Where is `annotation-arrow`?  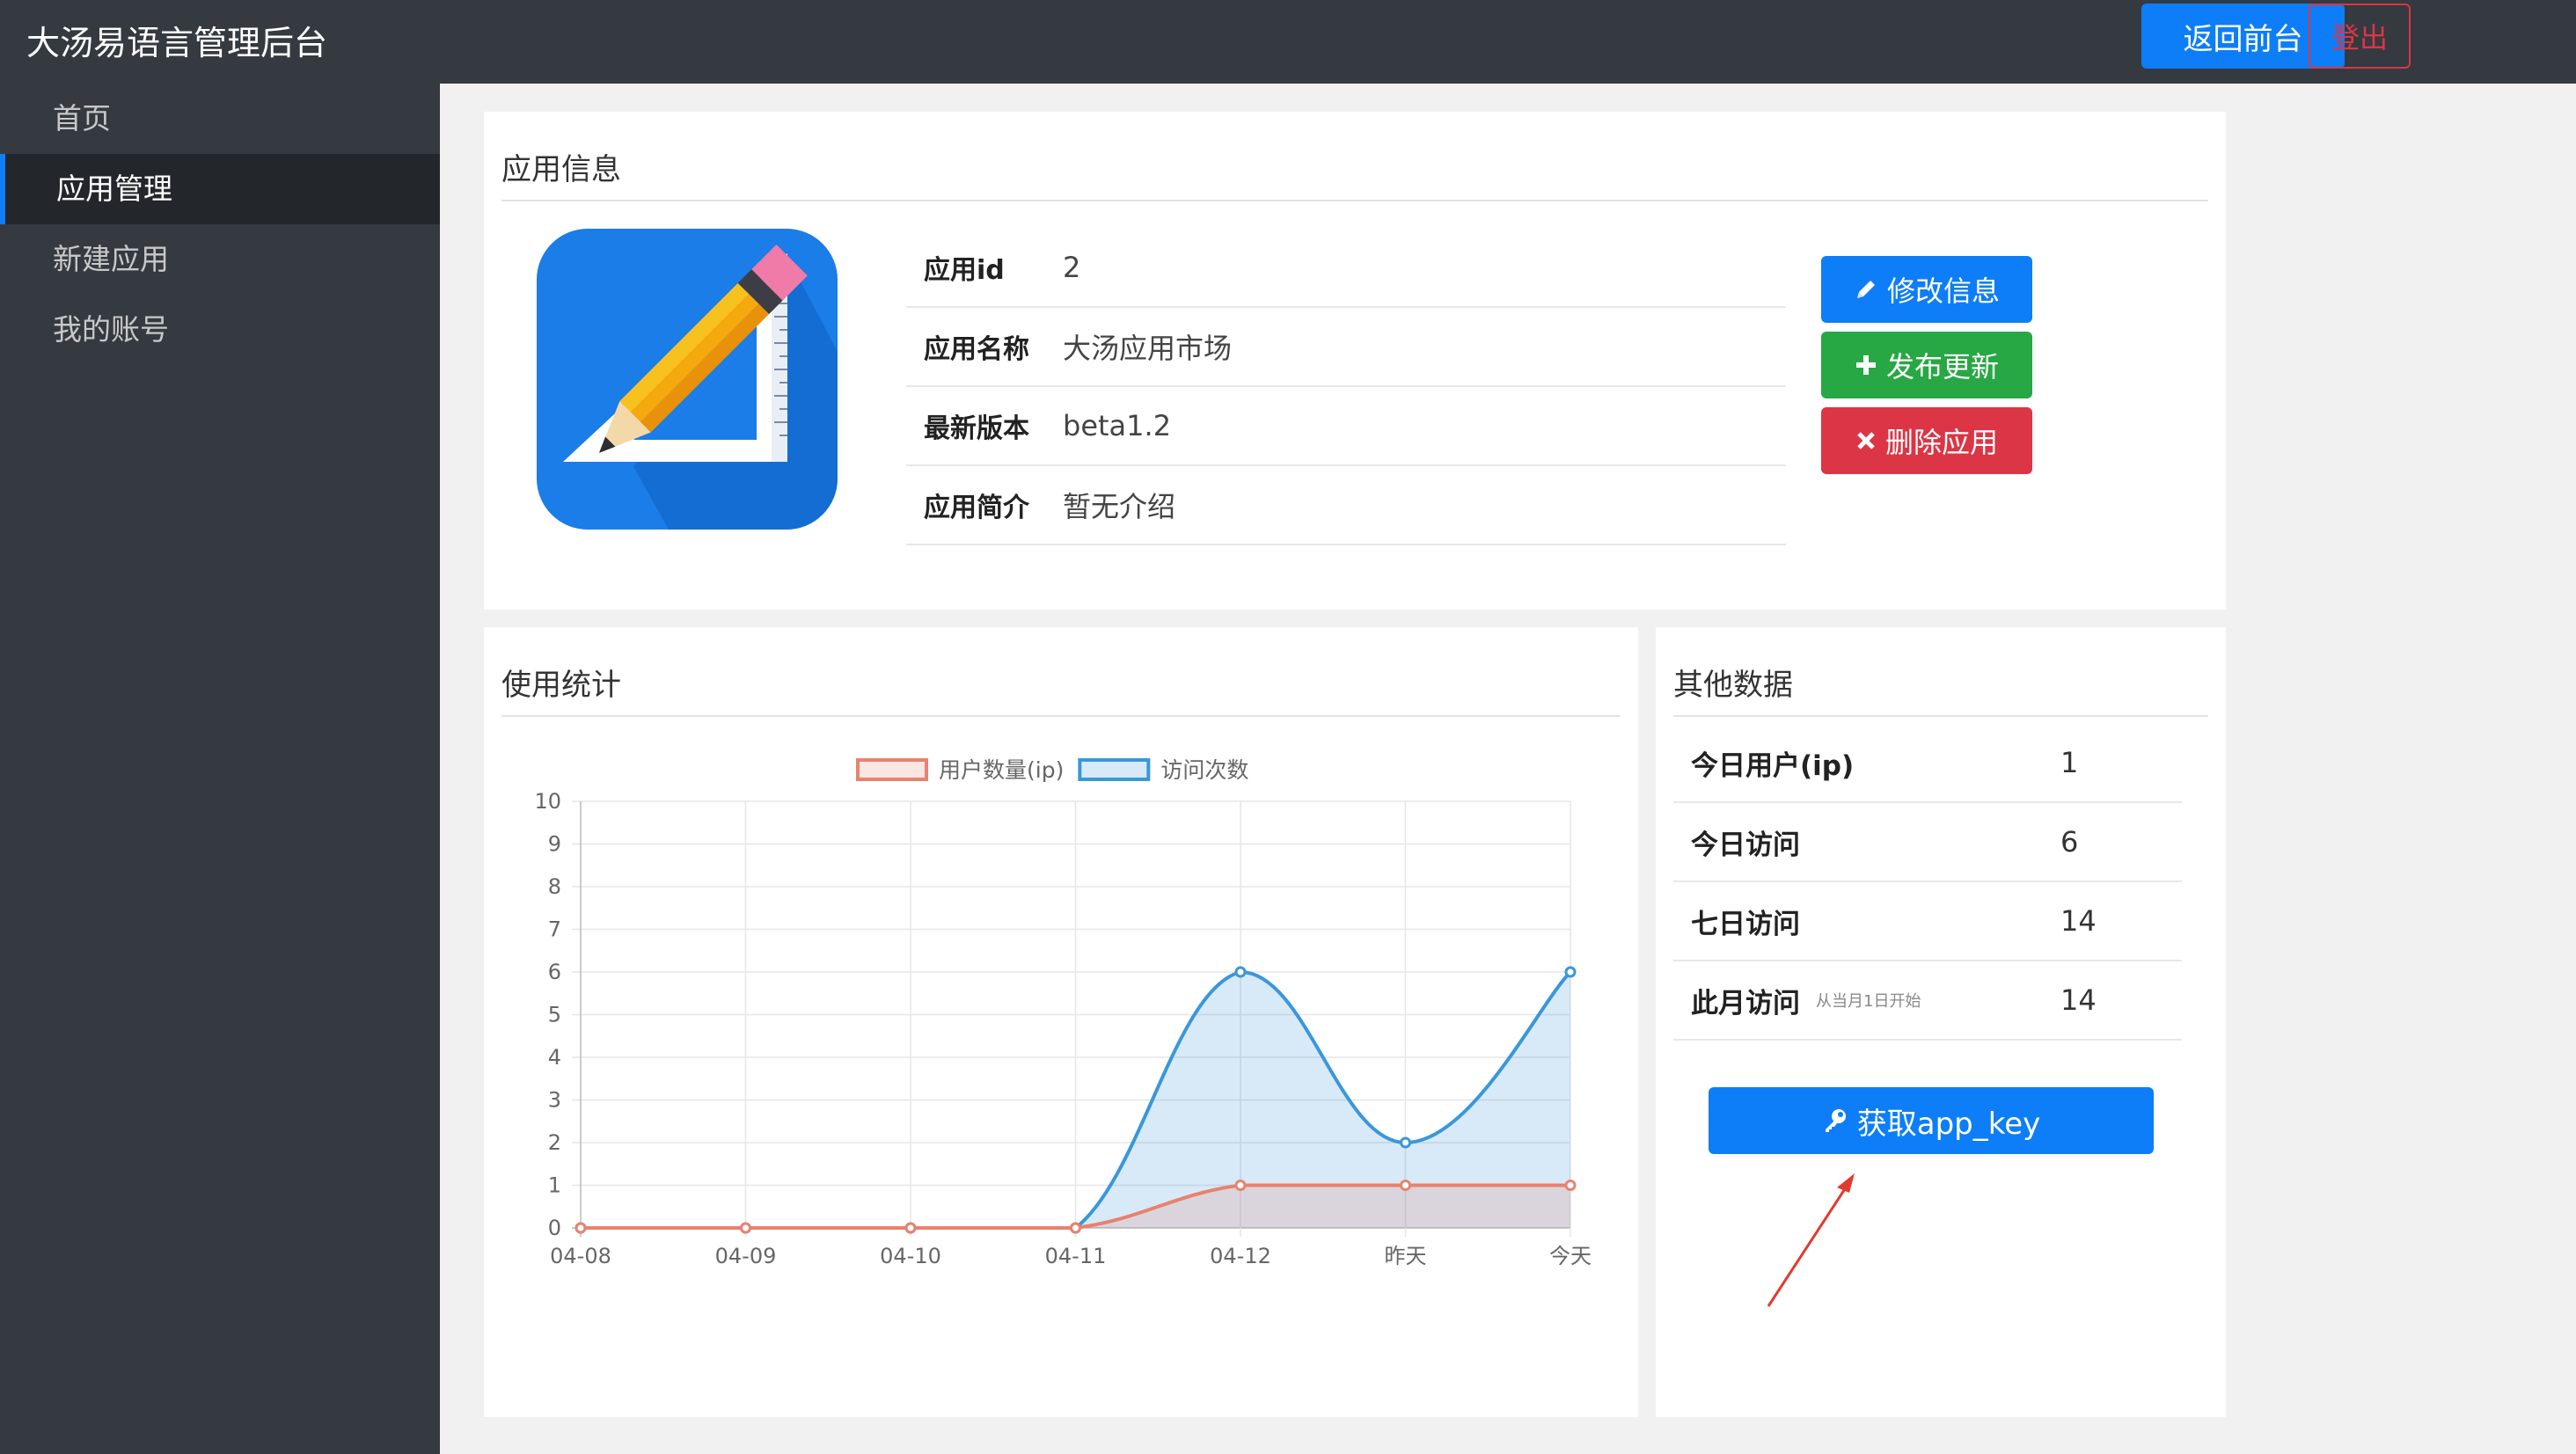
annotation-arrow is located at coordinates (1811, 1240).